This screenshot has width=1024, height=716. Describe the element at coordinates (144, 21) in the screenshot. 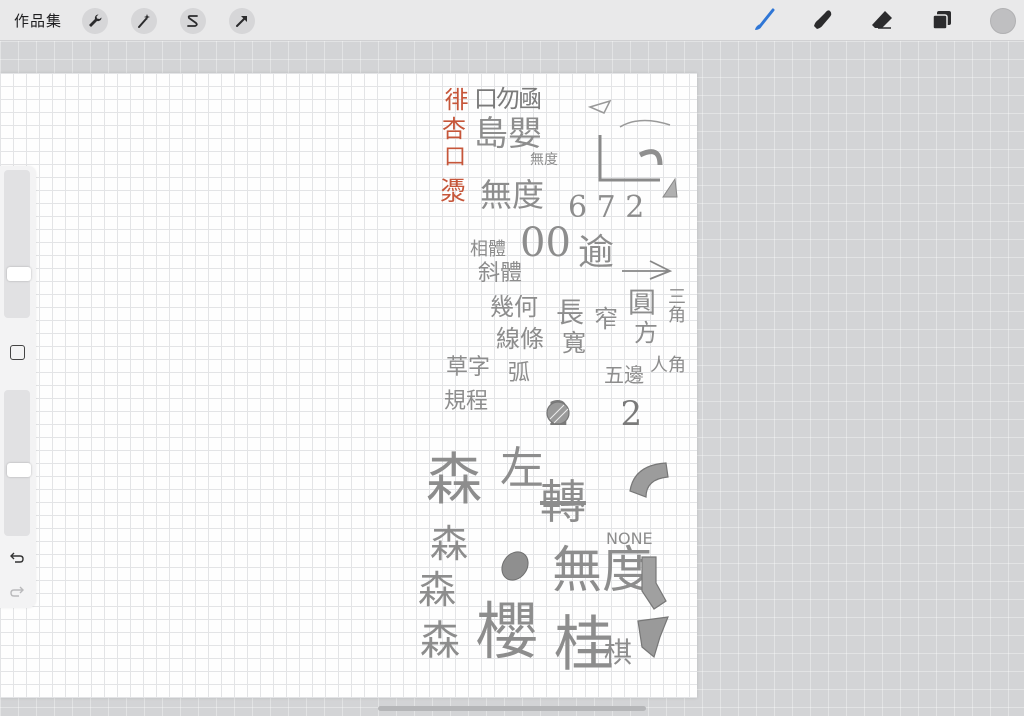

I see `magic-wand-icon` at that location.